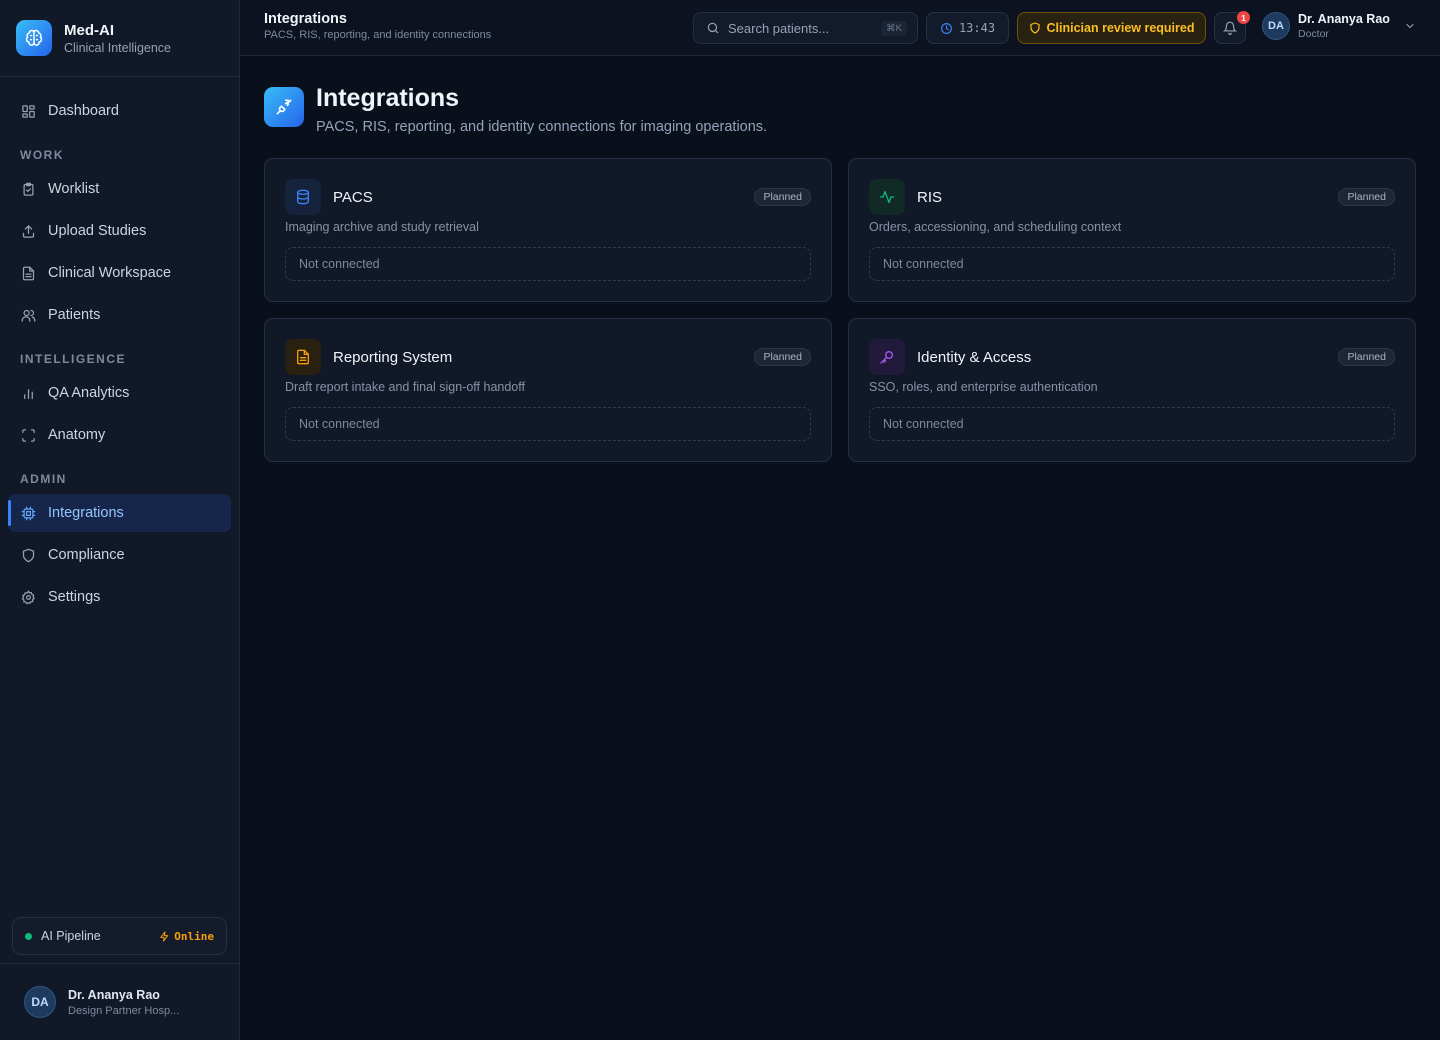 The image size is (1440, 1040). Describe the element at coordinates (305, 19) in the screenshot. I see `topbar-title: Integrations` at that location.